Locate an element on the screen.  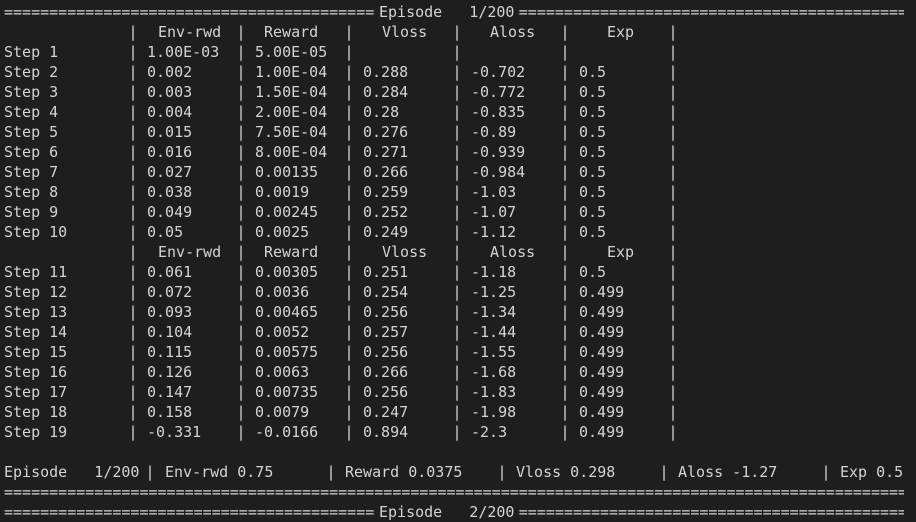
table-row: Step 14 0.104 0.0052 0.257 -1.44 0.499 | | | | | | is located at coordinates (458, 332).